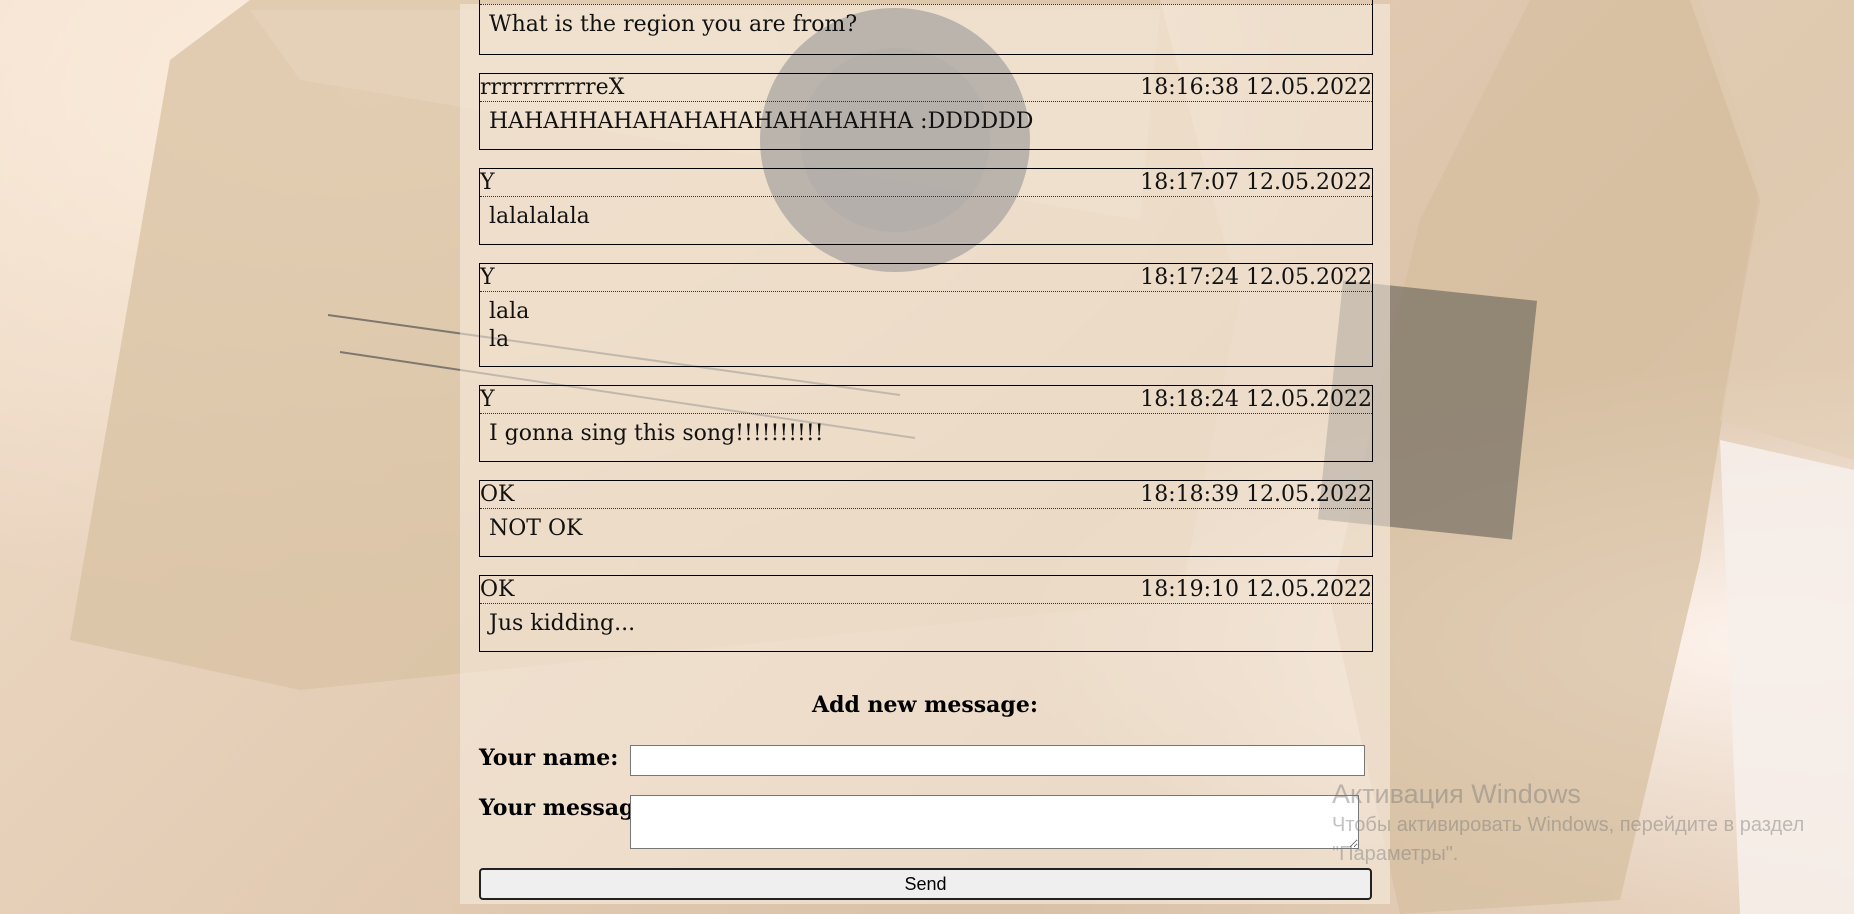  What do you see at coordinates (1256, 182) in the screenshot?
I see `message-timestamp: 18:17:07 12.05.2022` at bounding box center [1256, 182].